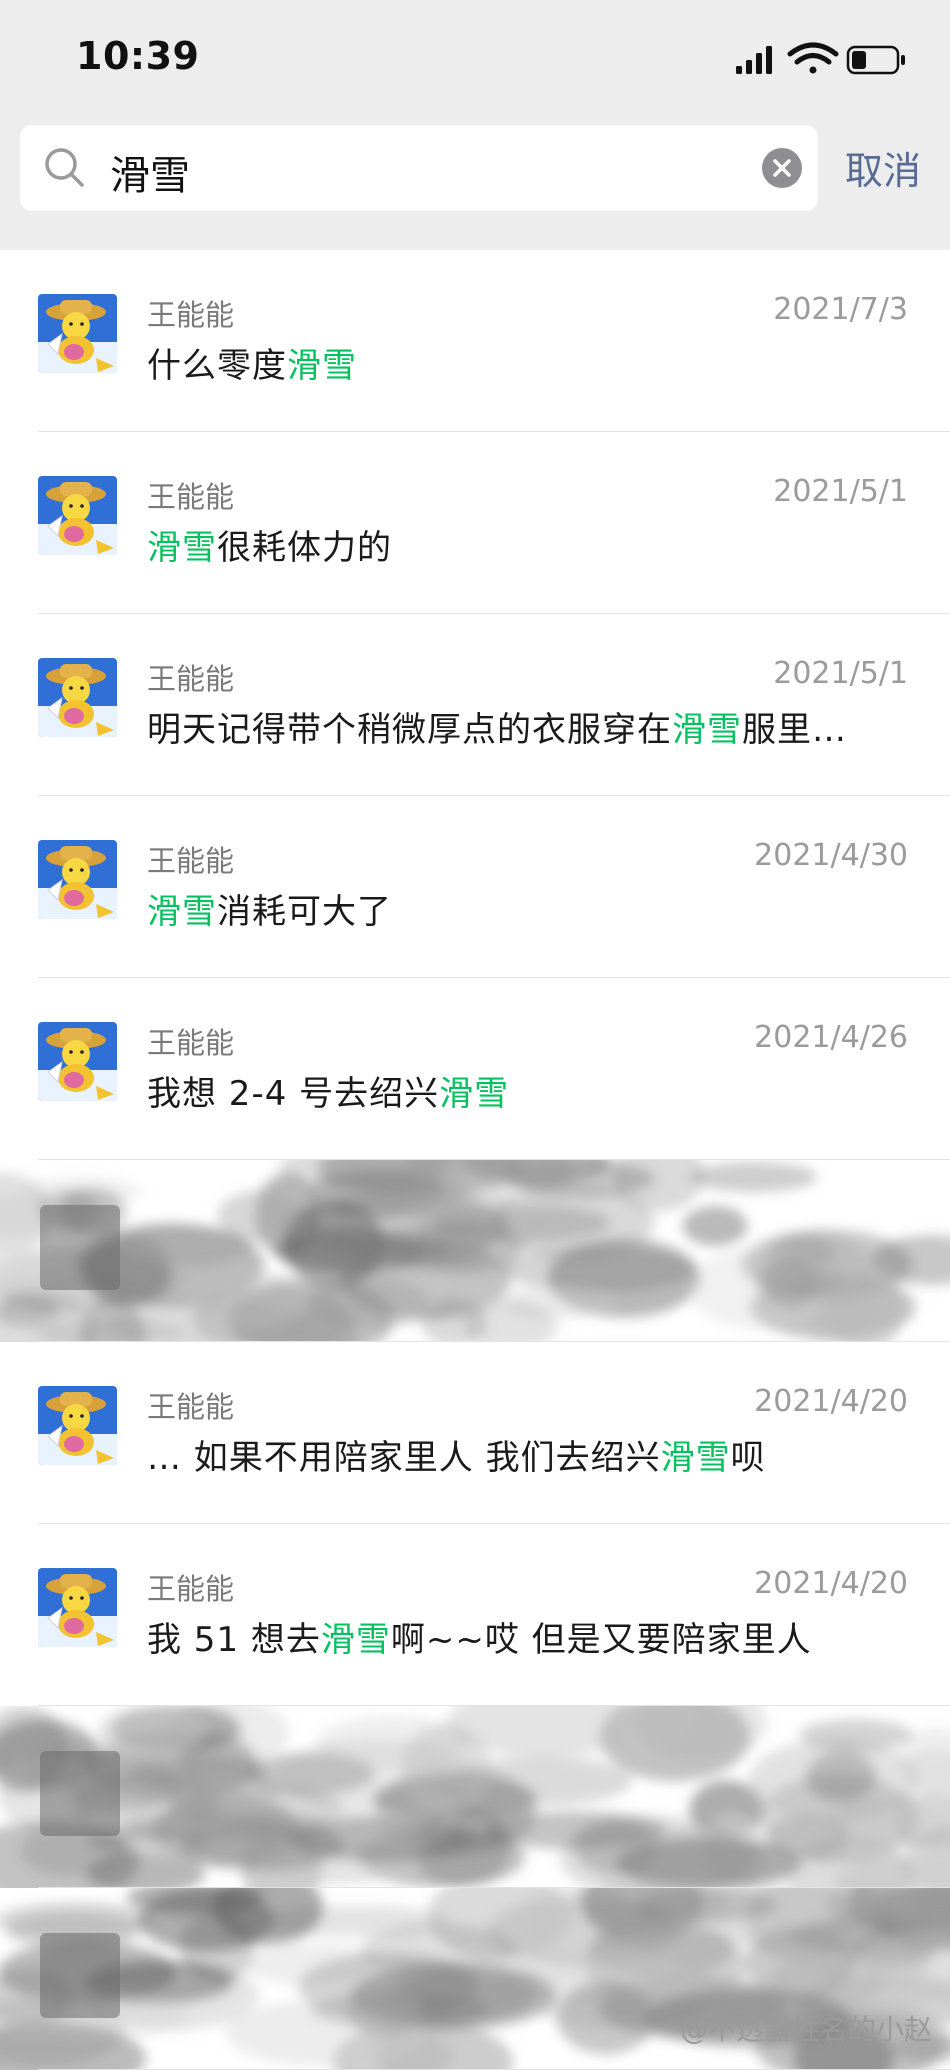 This screenshot has width=950, height=2070. What do you see at coordinates (475, 523) in the screenshot?
I see `result-row: 王能能 2021/5/1 滑雪很耗体力的` at bounding box center [475, 523].